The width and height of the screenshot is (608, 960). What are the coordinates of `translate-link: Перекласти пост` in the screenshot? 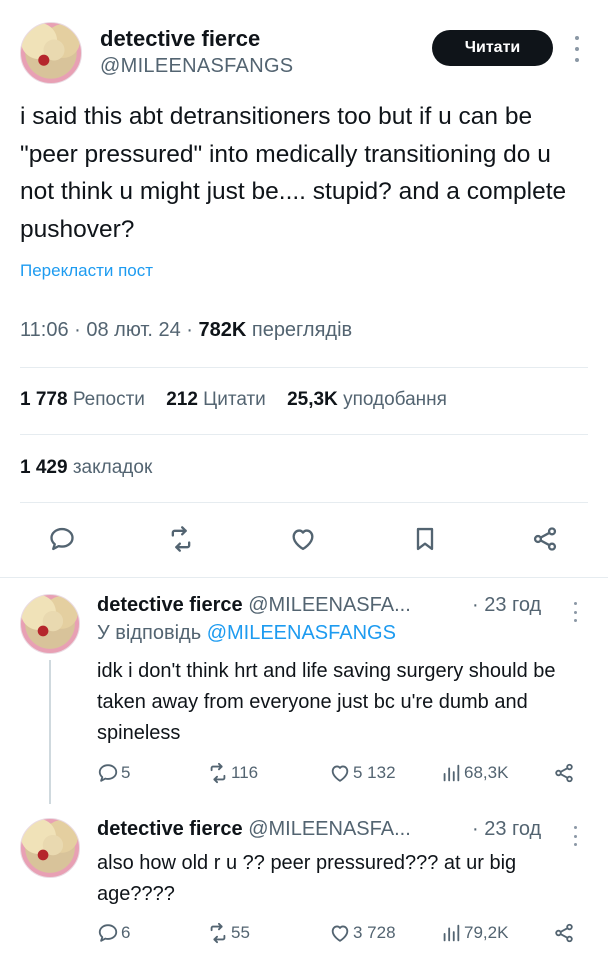 It's located at (86, 271).